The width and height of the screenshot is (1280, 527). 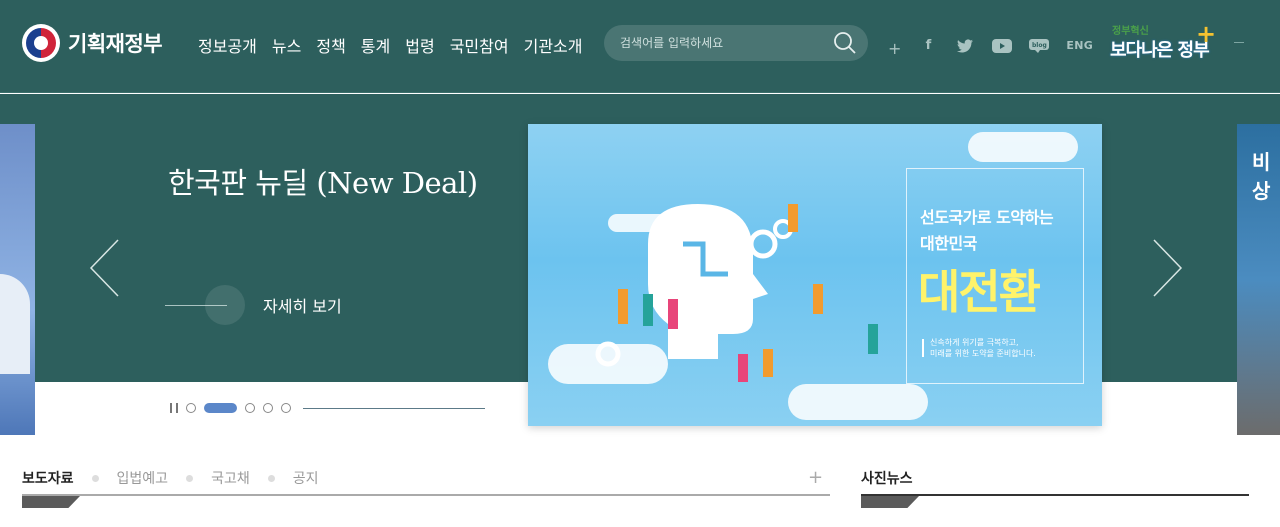 I want to click on banner-sub-line-1: 신속하게 위기를 극복하고,, so click(x=974, y=342).